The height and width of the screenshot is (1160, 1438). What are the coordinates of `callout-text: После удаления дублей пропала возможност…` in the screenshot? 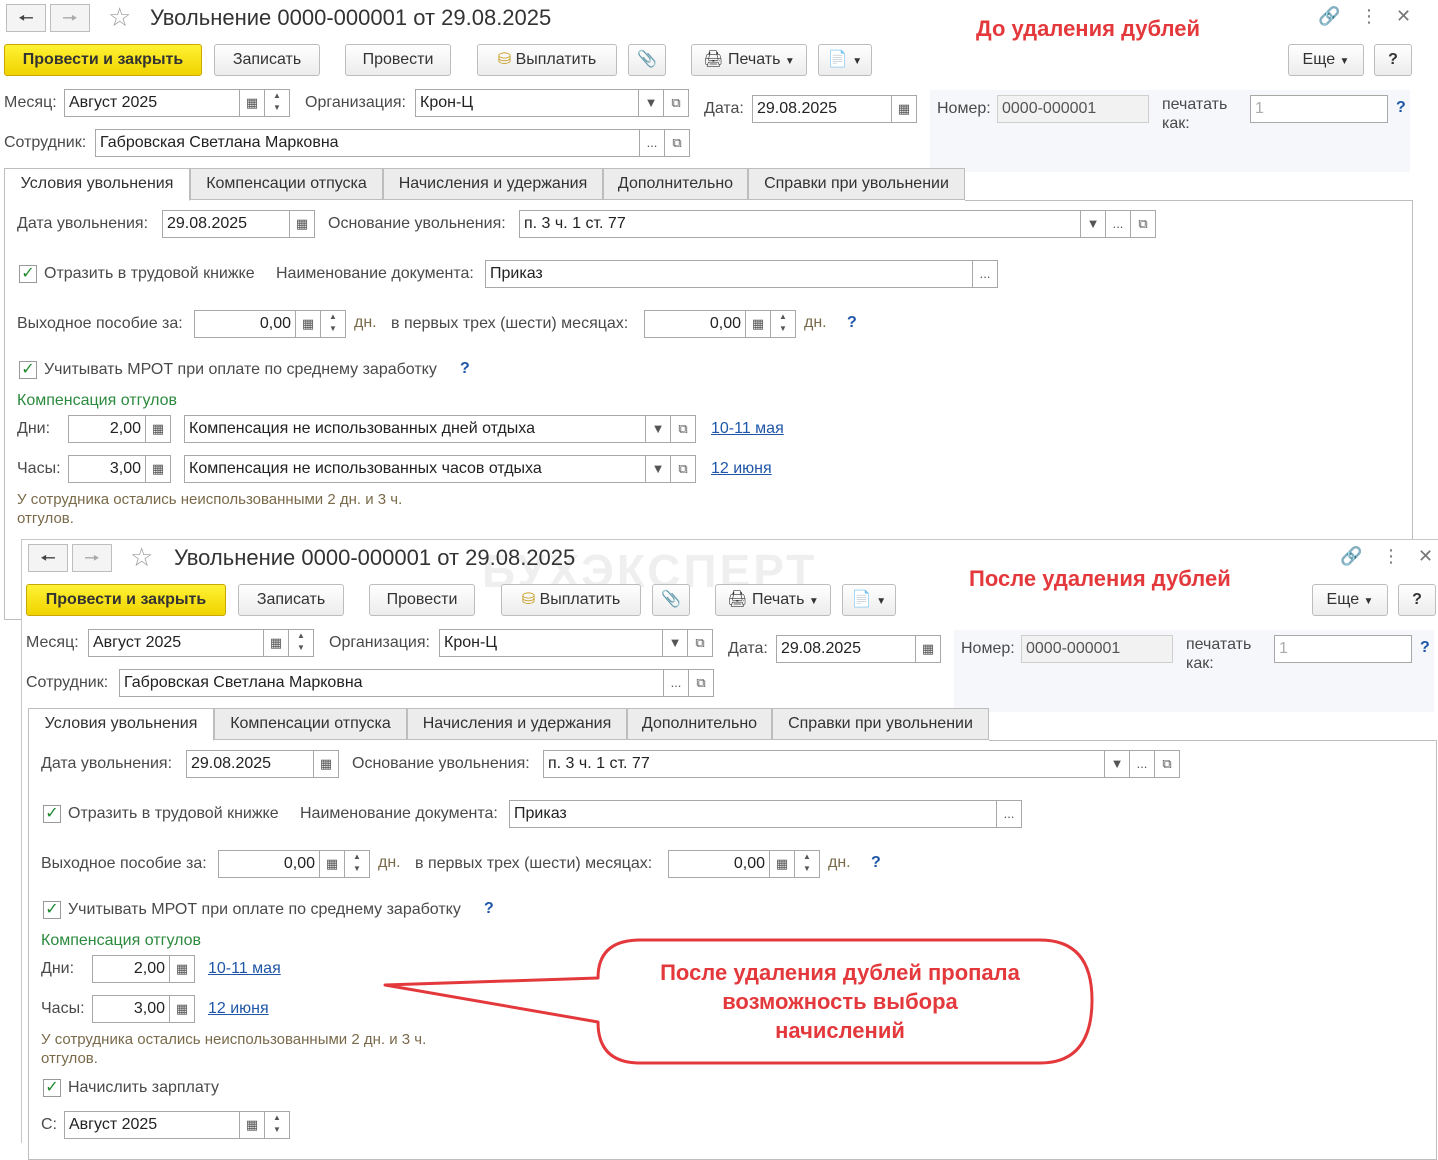 It's located at (840, 1001).